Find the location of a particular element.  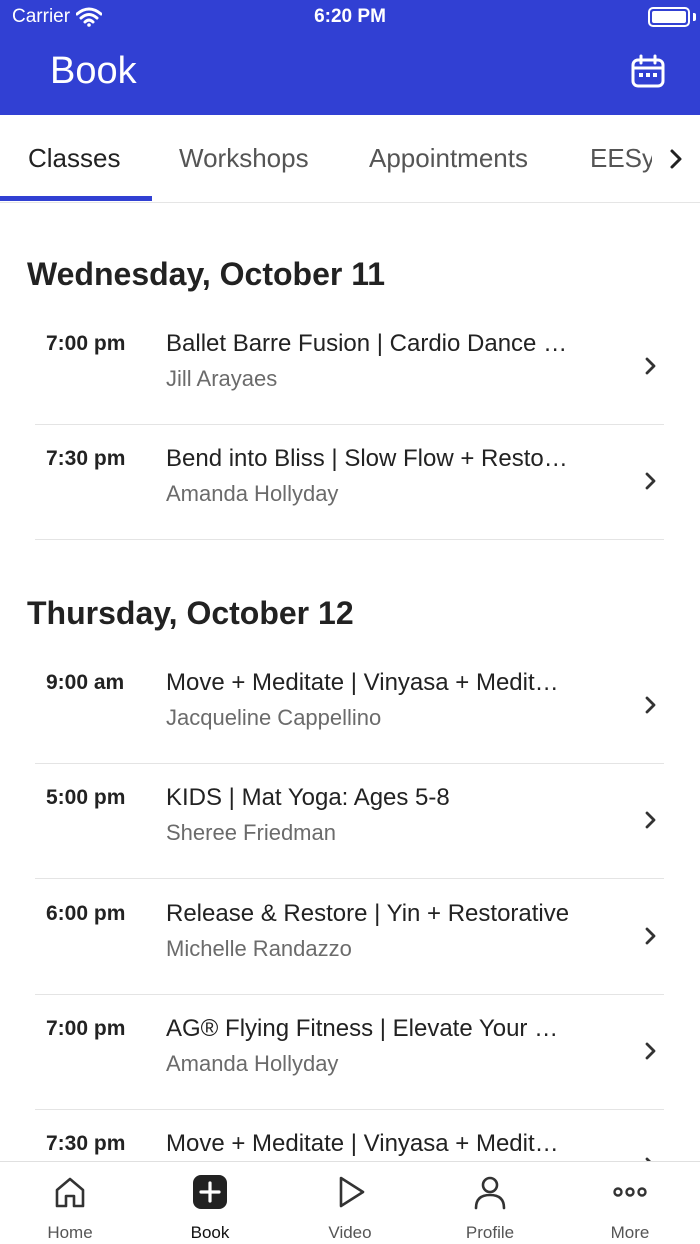

nav-profile: Profile is located at coordinates (490, 1203).